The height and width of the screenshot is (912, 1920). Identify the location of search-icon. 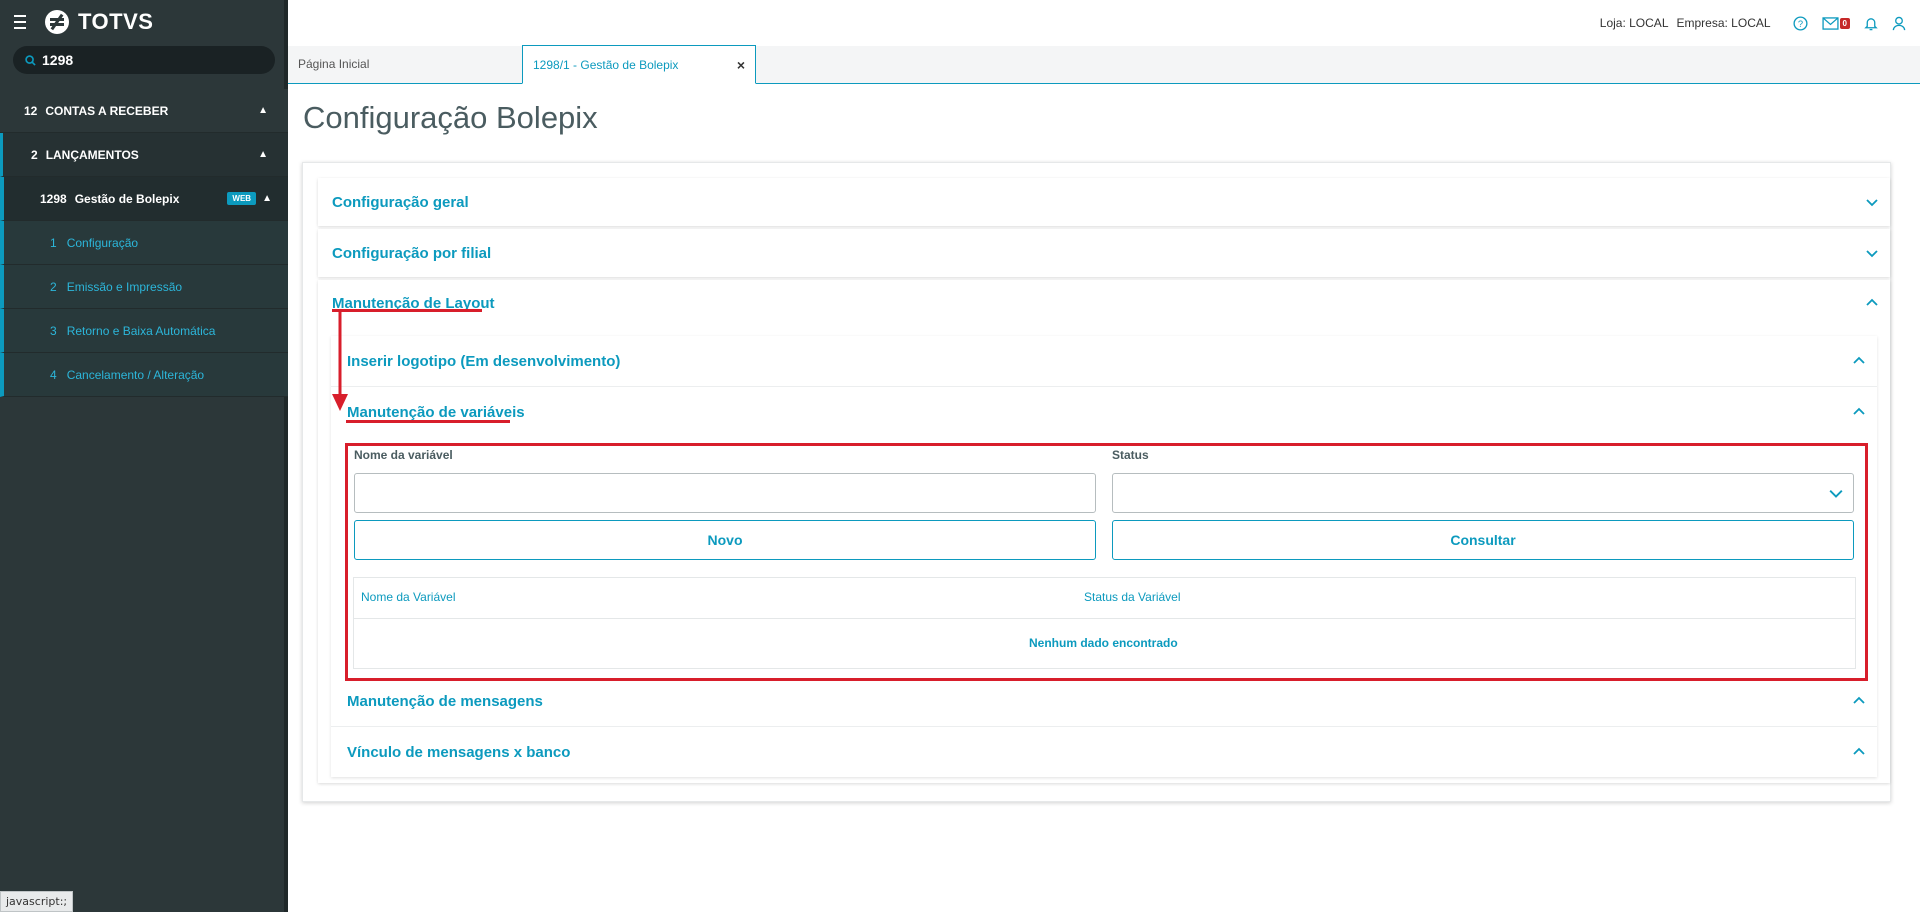
(30, 60).